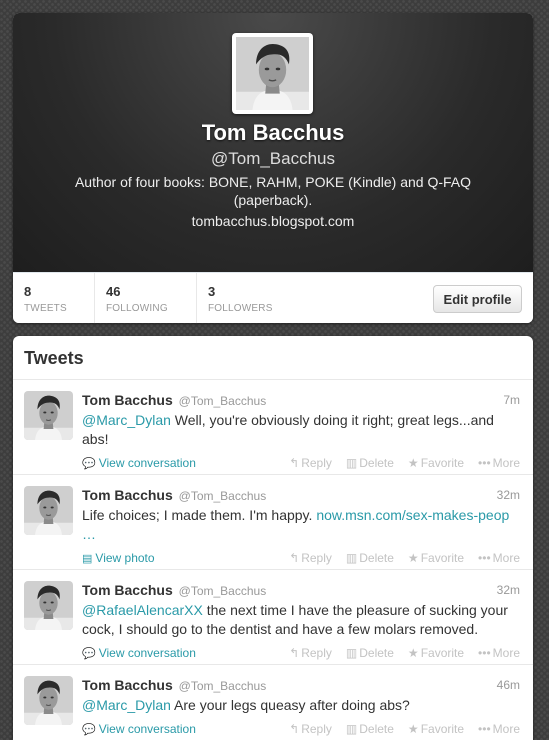 This screenshot has height=740, width=549. Describe the element at coordinates (273, 221) in the screenshot. I see `profile-url-link: tombacchus.blogspot.com` at that location.